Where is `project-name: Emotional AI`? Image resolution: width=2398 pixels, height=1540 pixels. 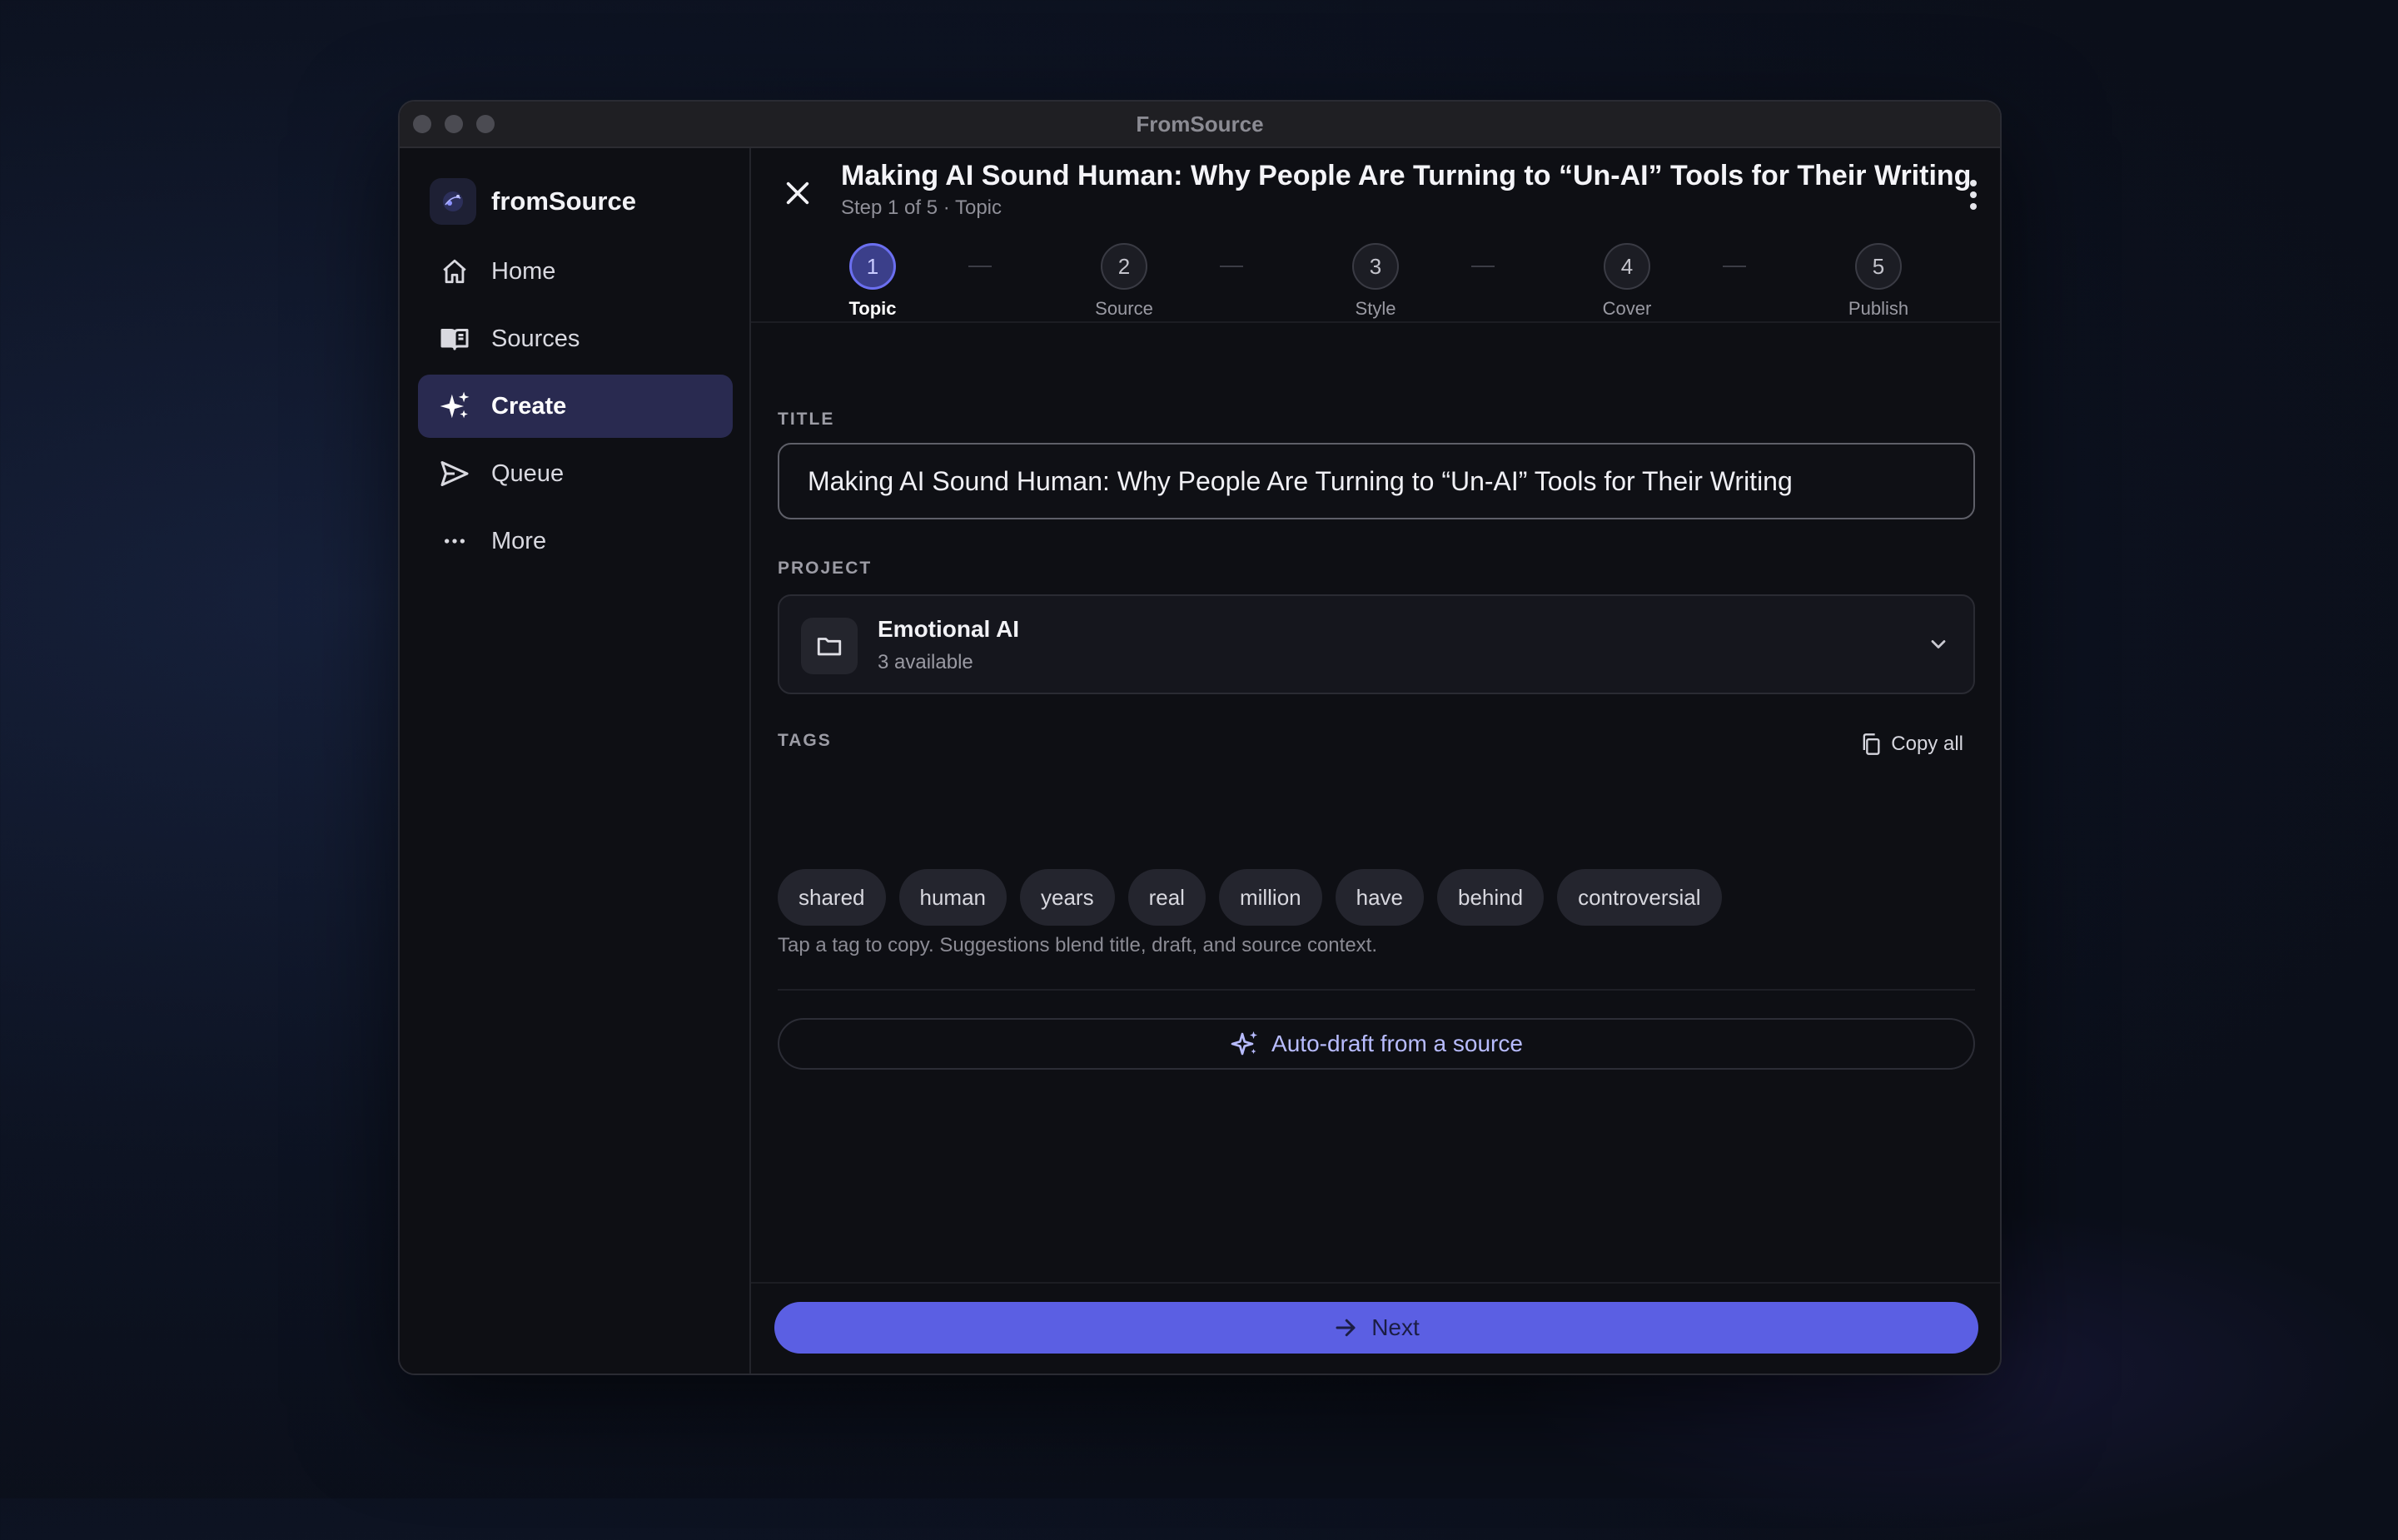
project-name: Emotional AI is located at coordinates (949, 629).